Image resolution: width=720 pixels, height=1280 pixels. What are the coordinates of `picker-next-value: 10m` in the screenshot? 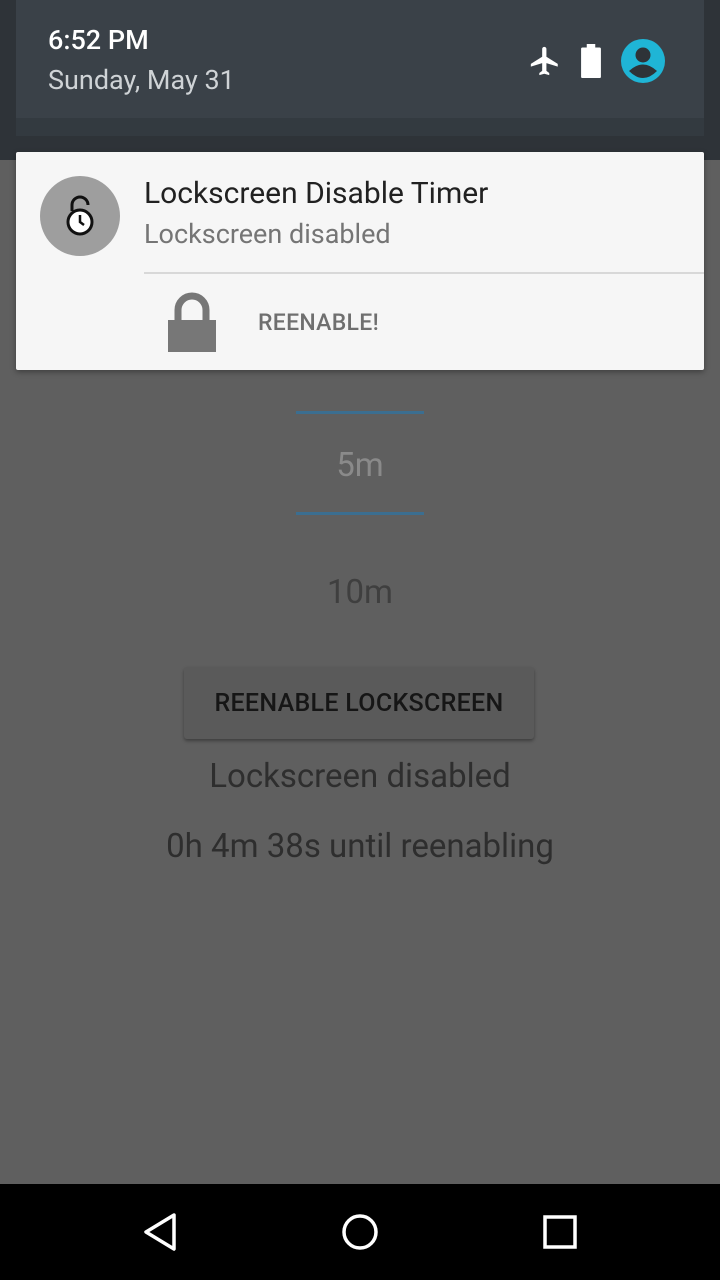 It's located at (360, 592).